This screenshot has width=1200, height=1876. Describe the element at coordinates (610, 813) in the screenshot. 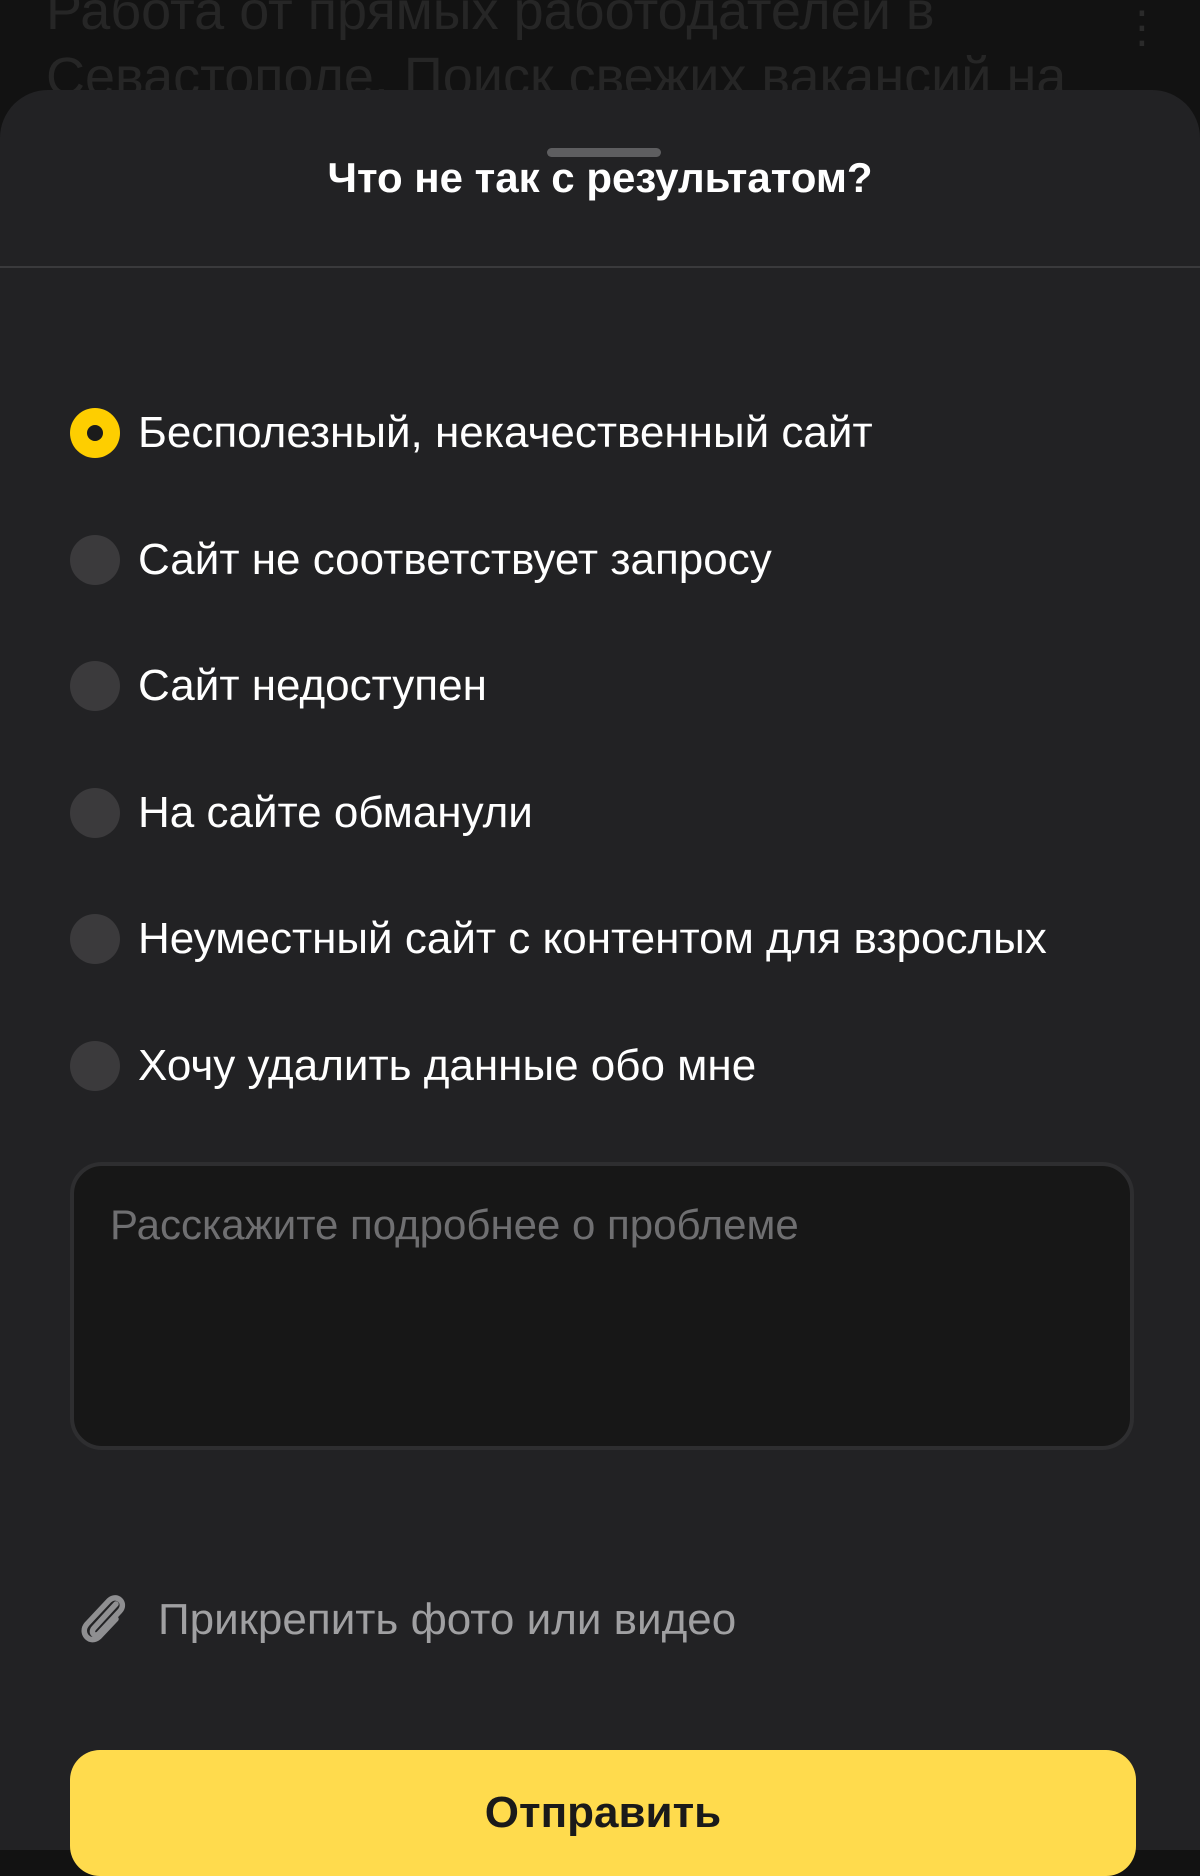

I see `reason-option-fraud: На сайте обманули` at that location.